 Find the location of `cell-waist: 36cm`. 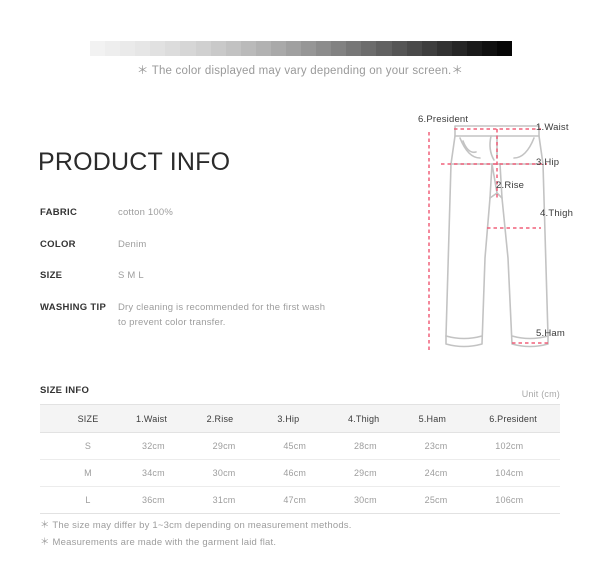

cell-waist: 36cm is located at coordinates (171, 500).